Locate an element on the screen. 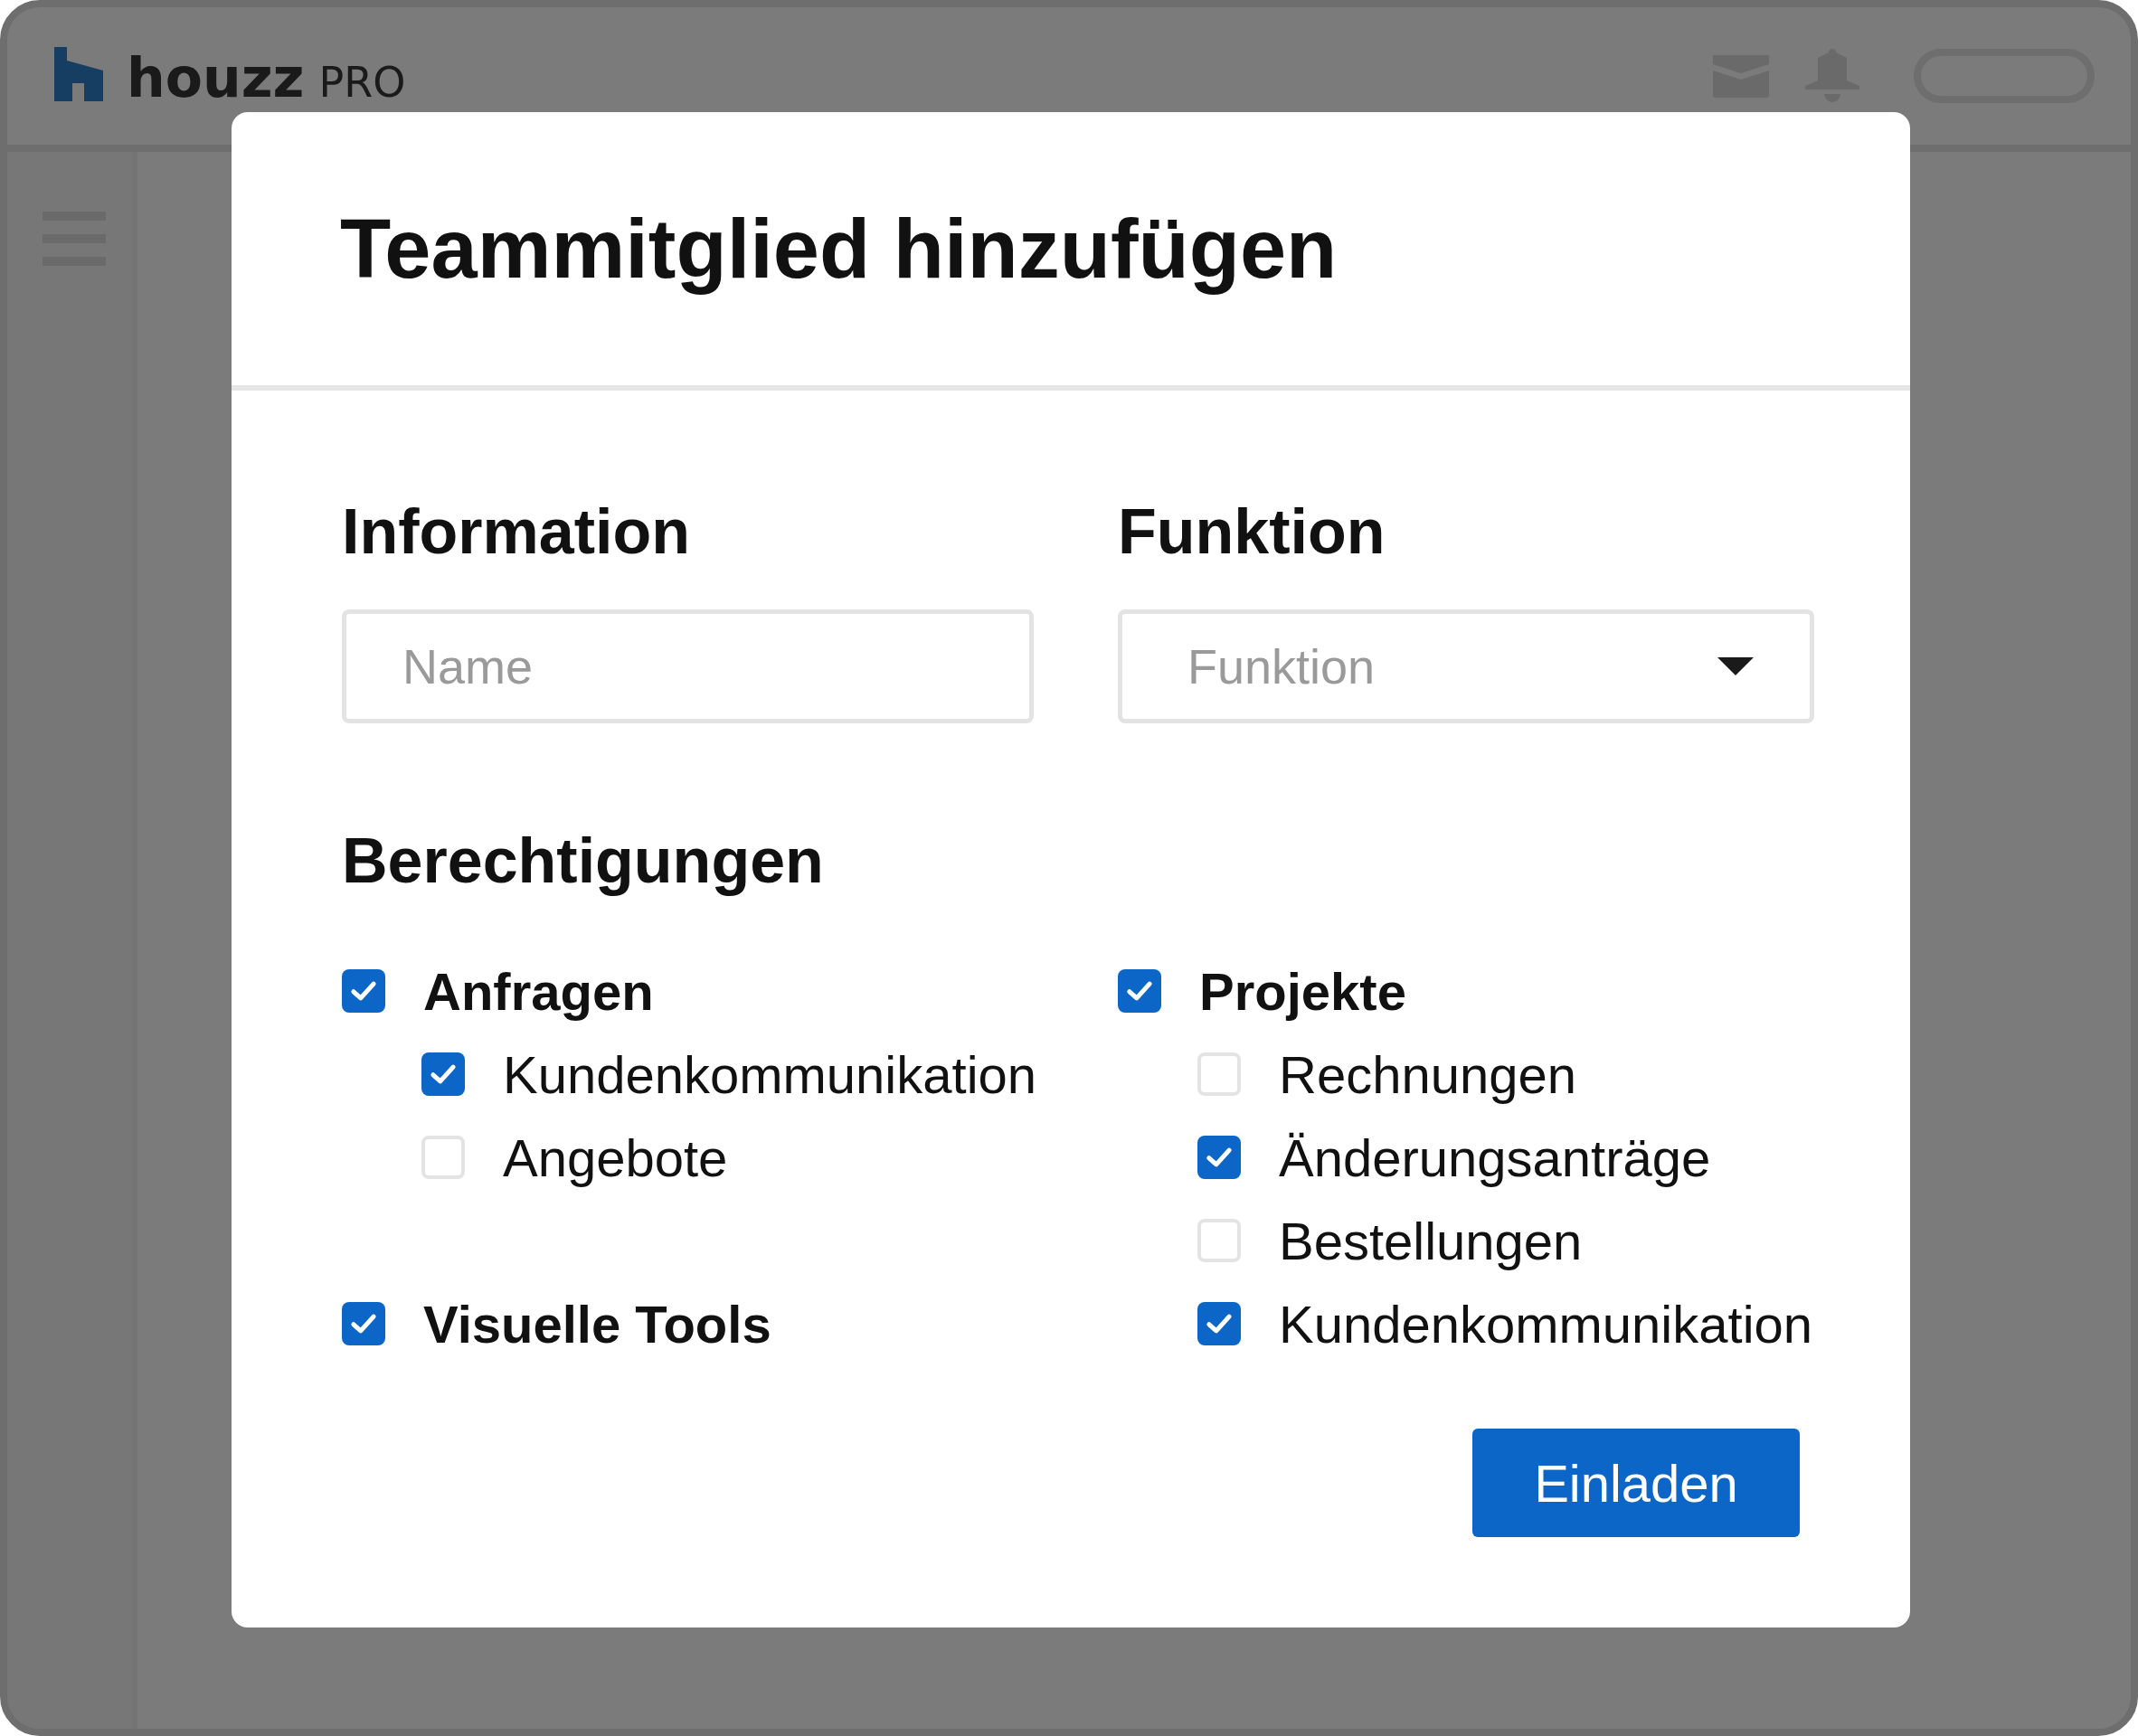  section-heading: Information is located at coordinates (516, 532).